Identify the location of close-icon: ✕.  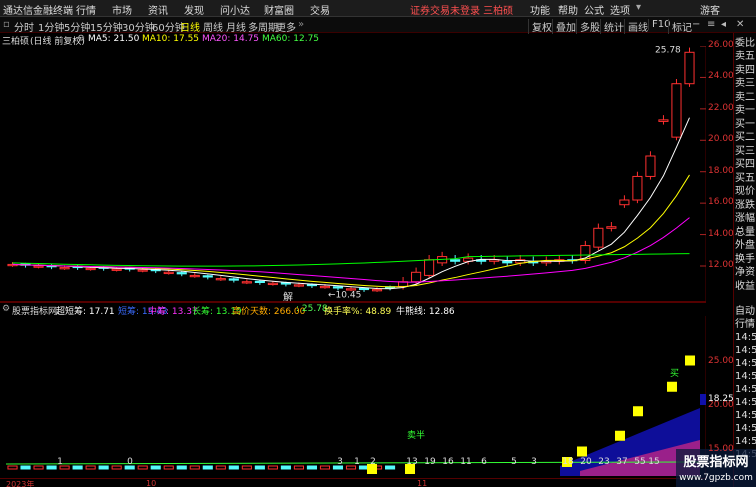
(740, 24).